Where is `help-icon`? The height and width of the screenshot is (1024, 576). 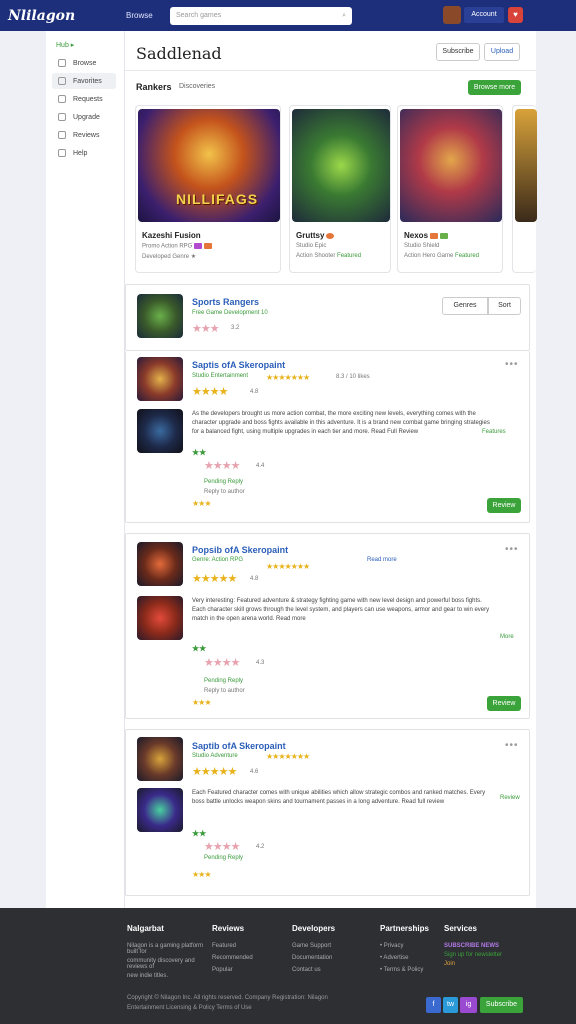 help-icon is located at coordinates (62, 153).